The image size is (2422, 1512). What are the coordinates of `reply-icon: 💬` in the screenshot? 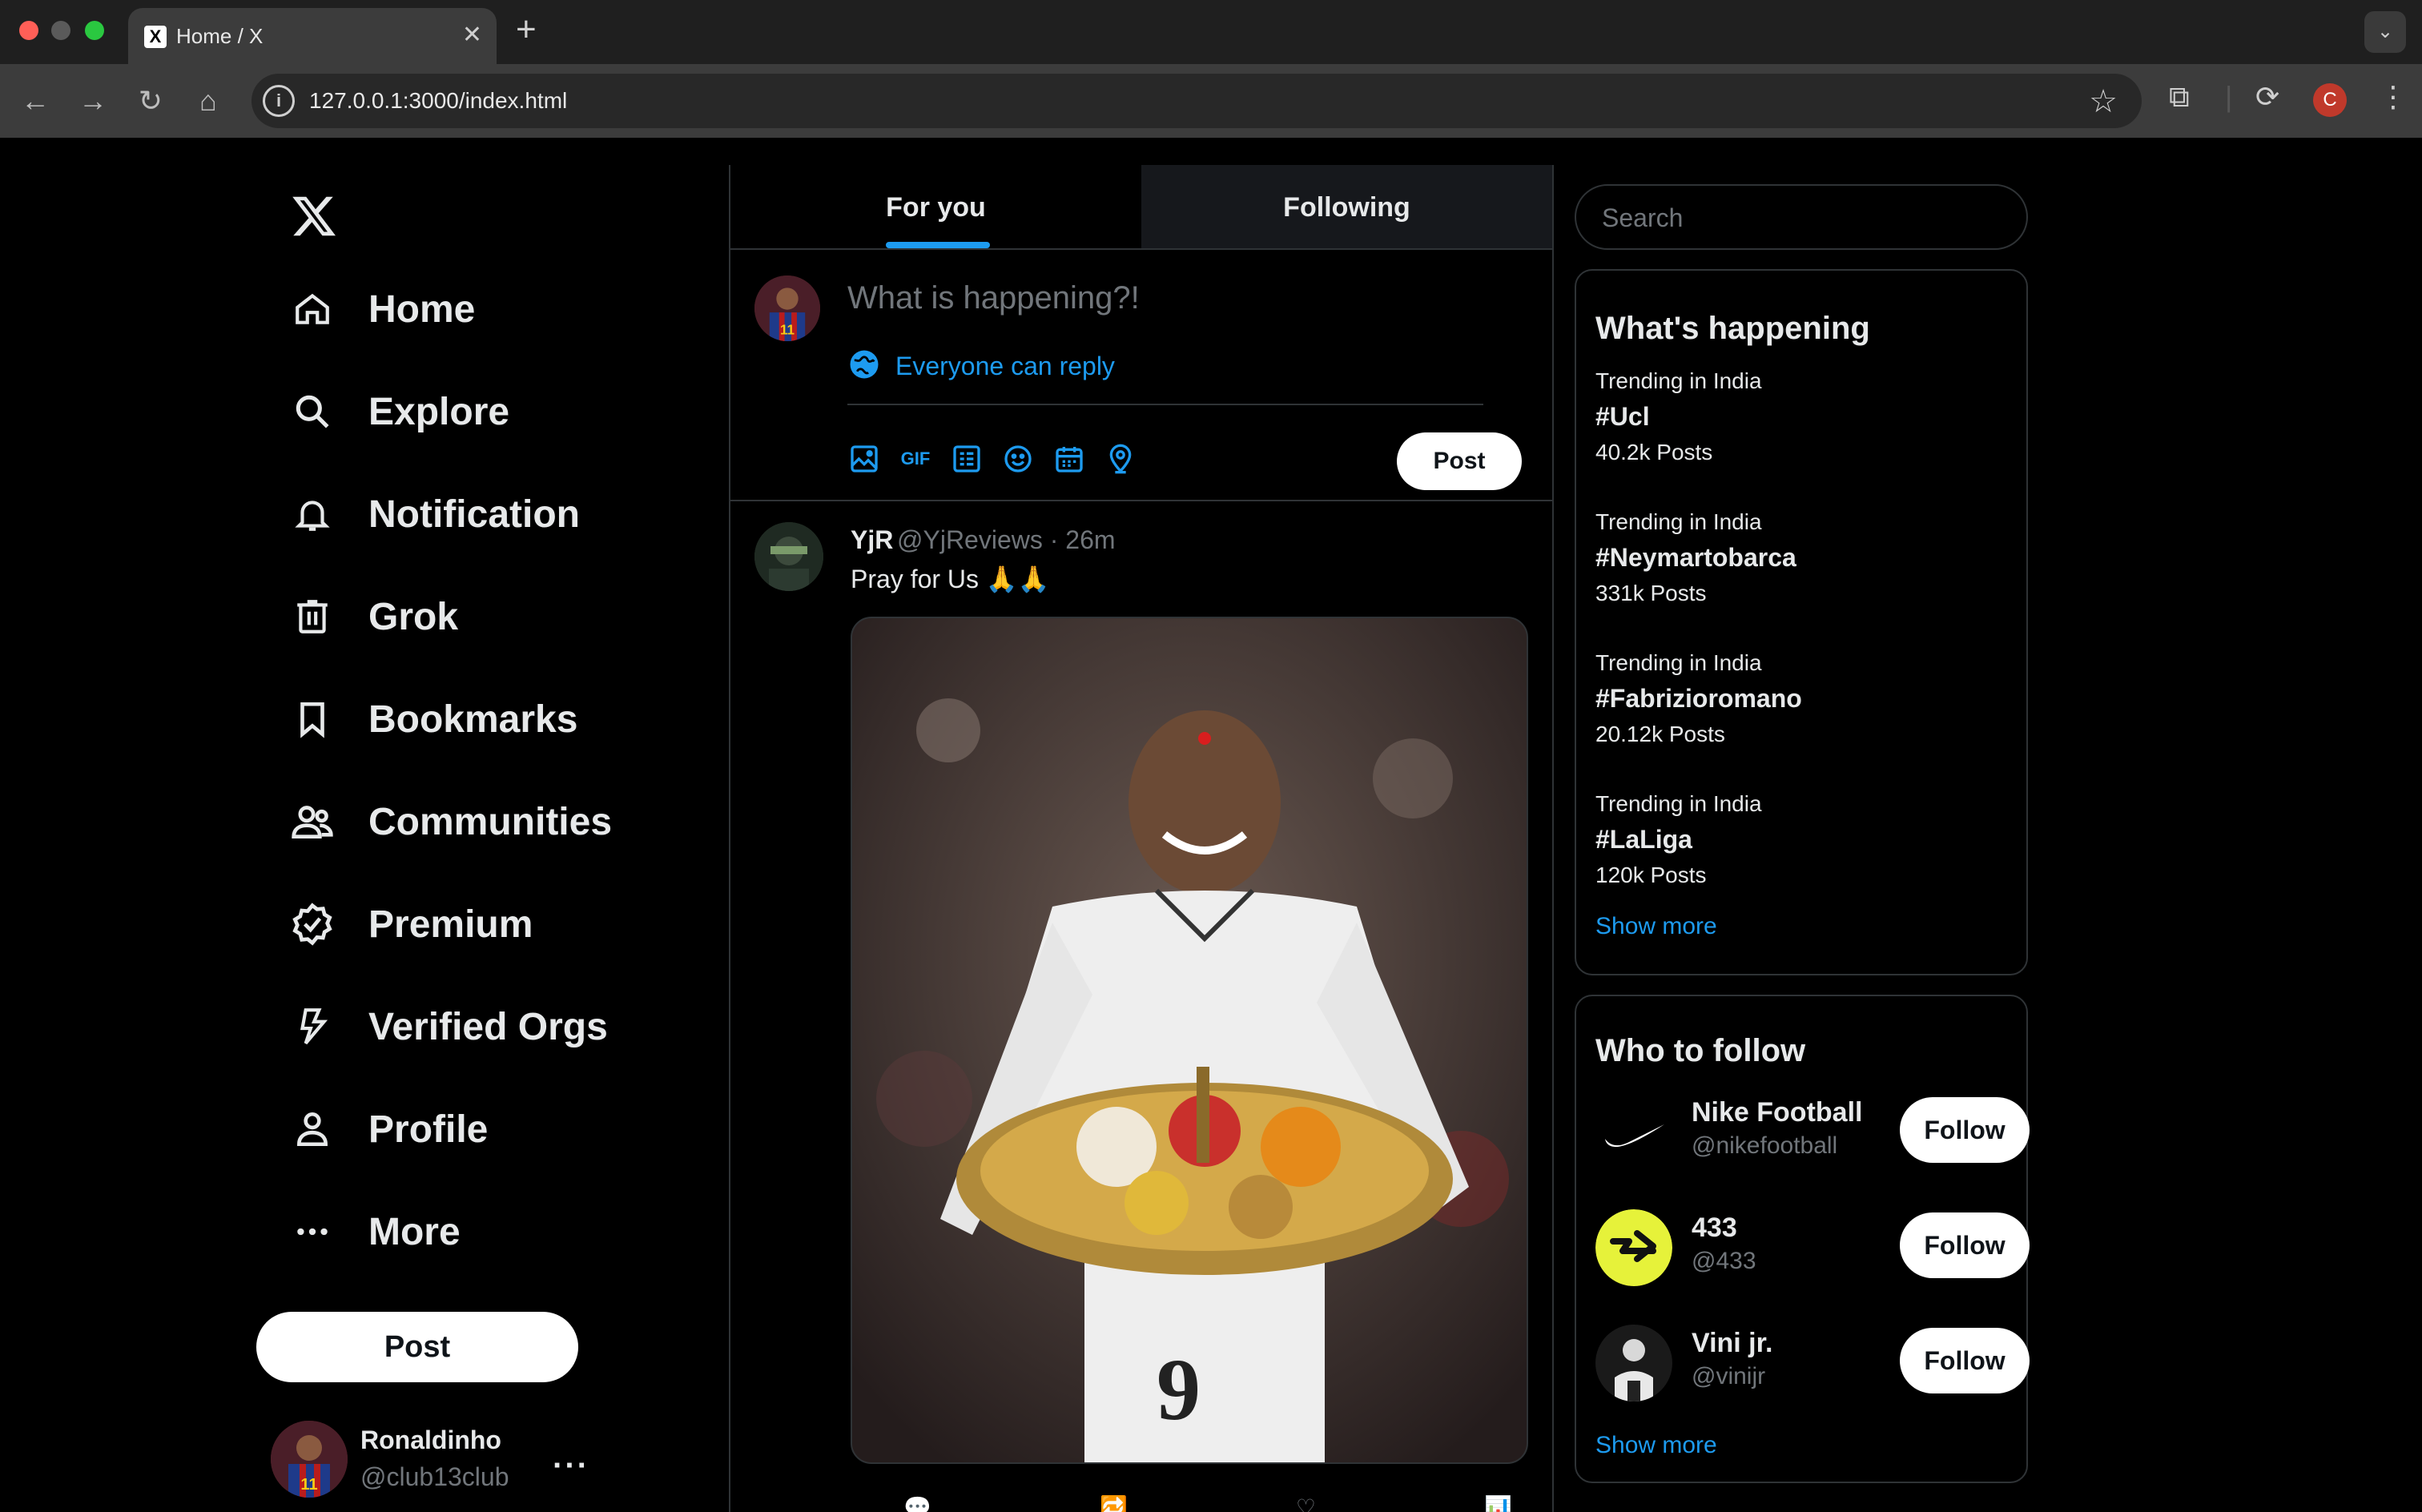 It's located at (917, 1503).